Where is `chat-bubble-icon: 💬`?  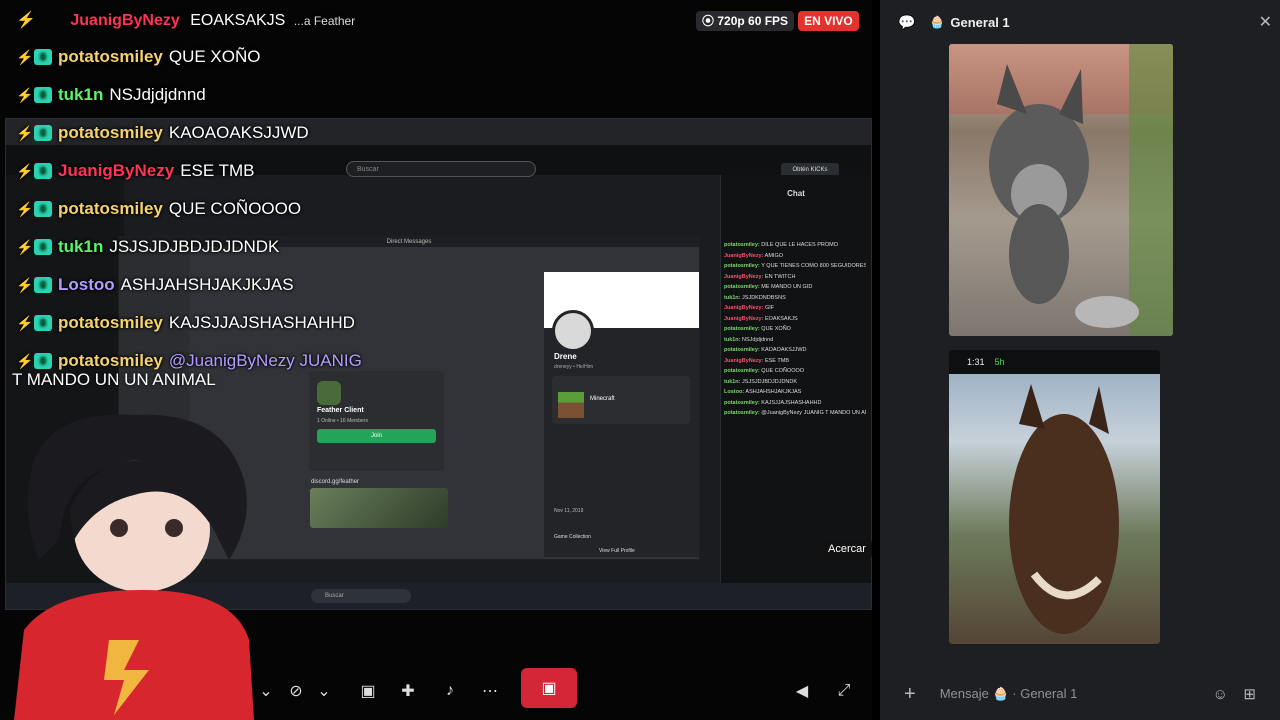
chat-bubble-icon: 💬 is located at coordinates (906, 22).